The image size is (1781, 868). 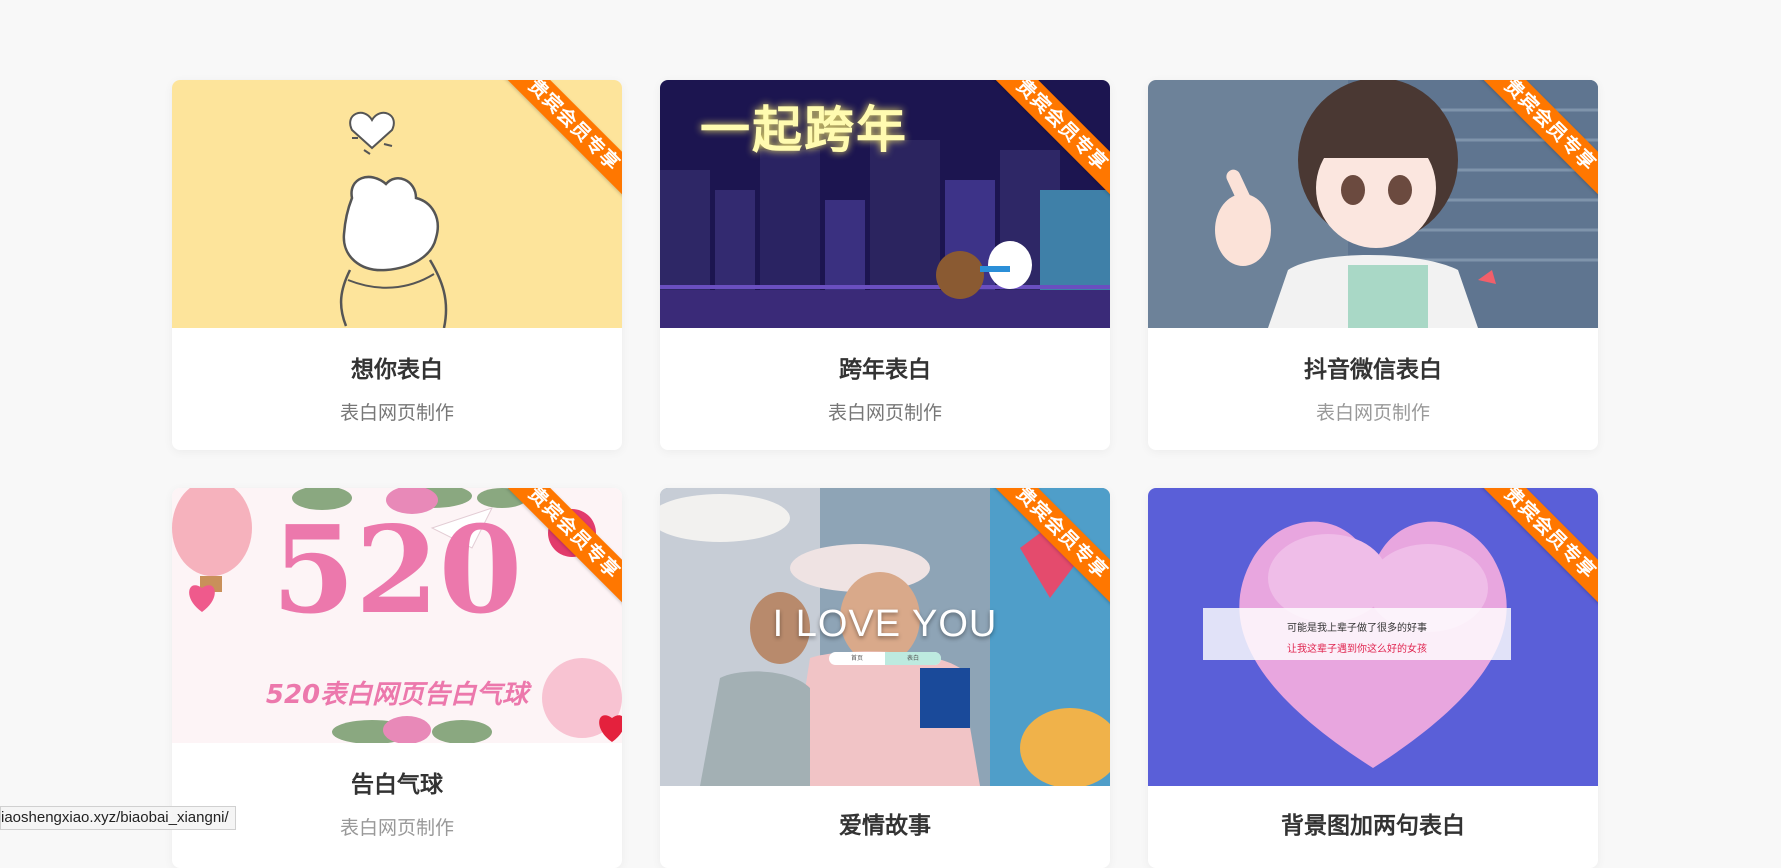 I want to click on image-caption: 520表白网页告白气球, so click(x=397, y=695).